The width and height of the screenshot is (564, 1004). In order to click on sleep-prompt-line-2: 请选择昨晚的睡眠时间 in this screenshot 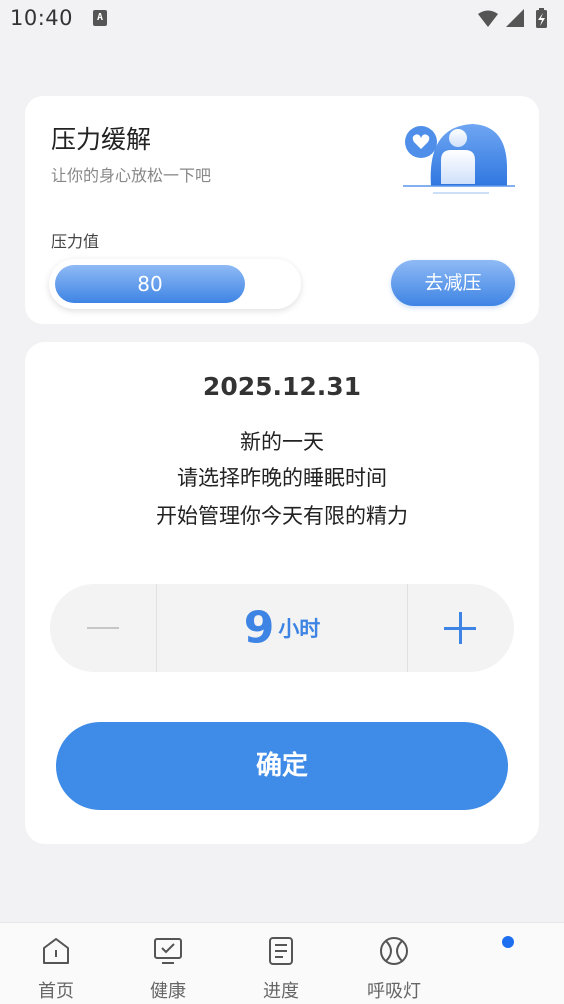, I will do `click(282, 478)`.